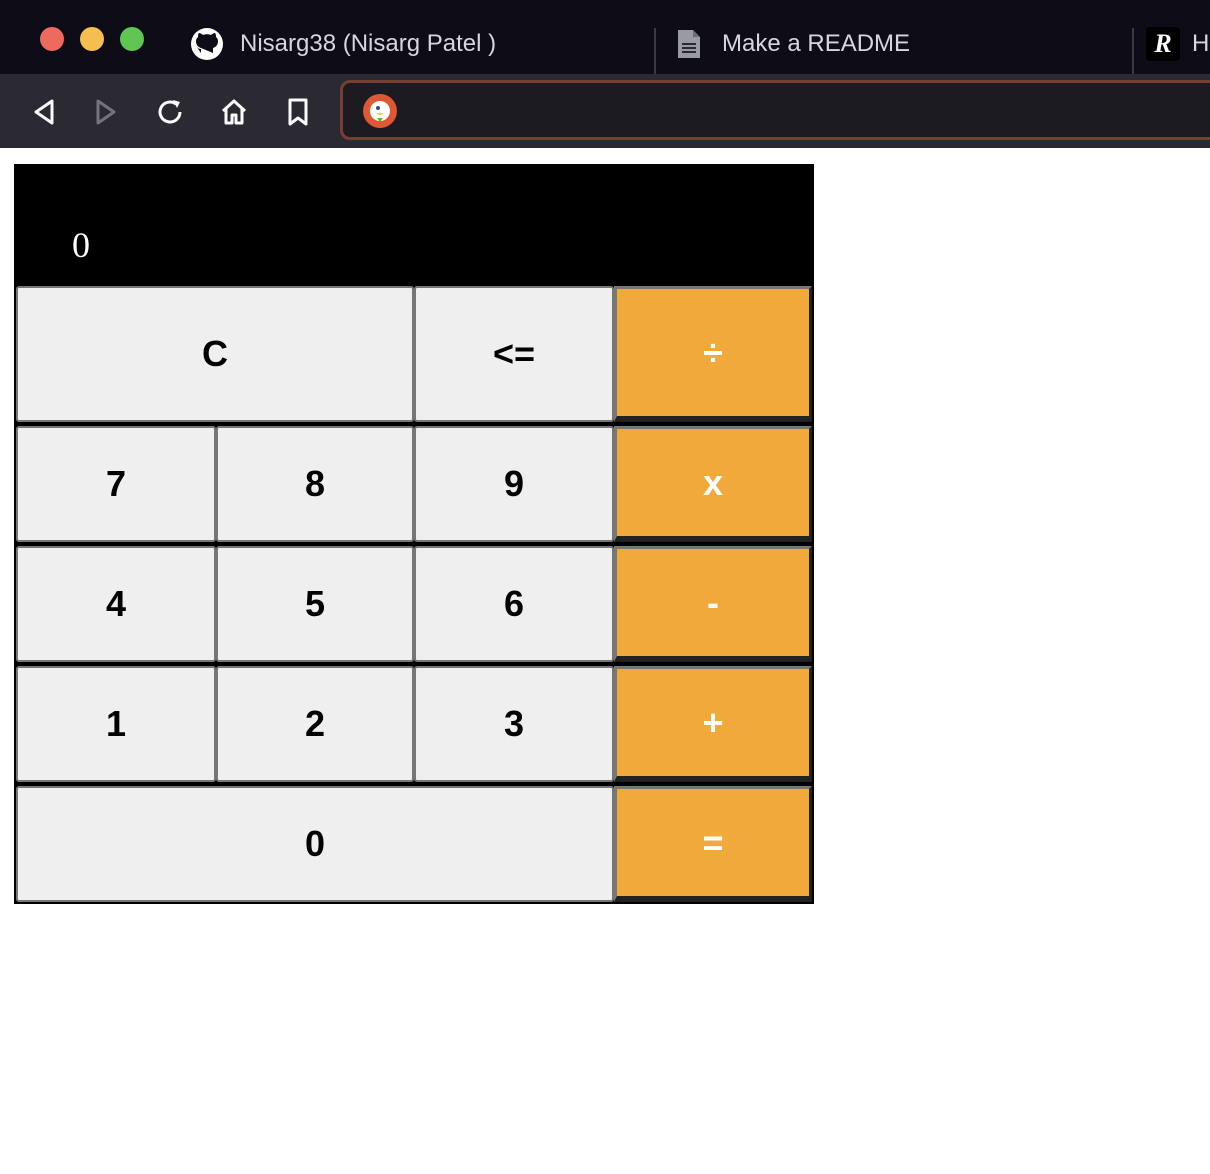 The image size is (1210, 1174). Describe the element at coordinates (713, 604) in the screenshot. I see `subtract-button: -` at that location.